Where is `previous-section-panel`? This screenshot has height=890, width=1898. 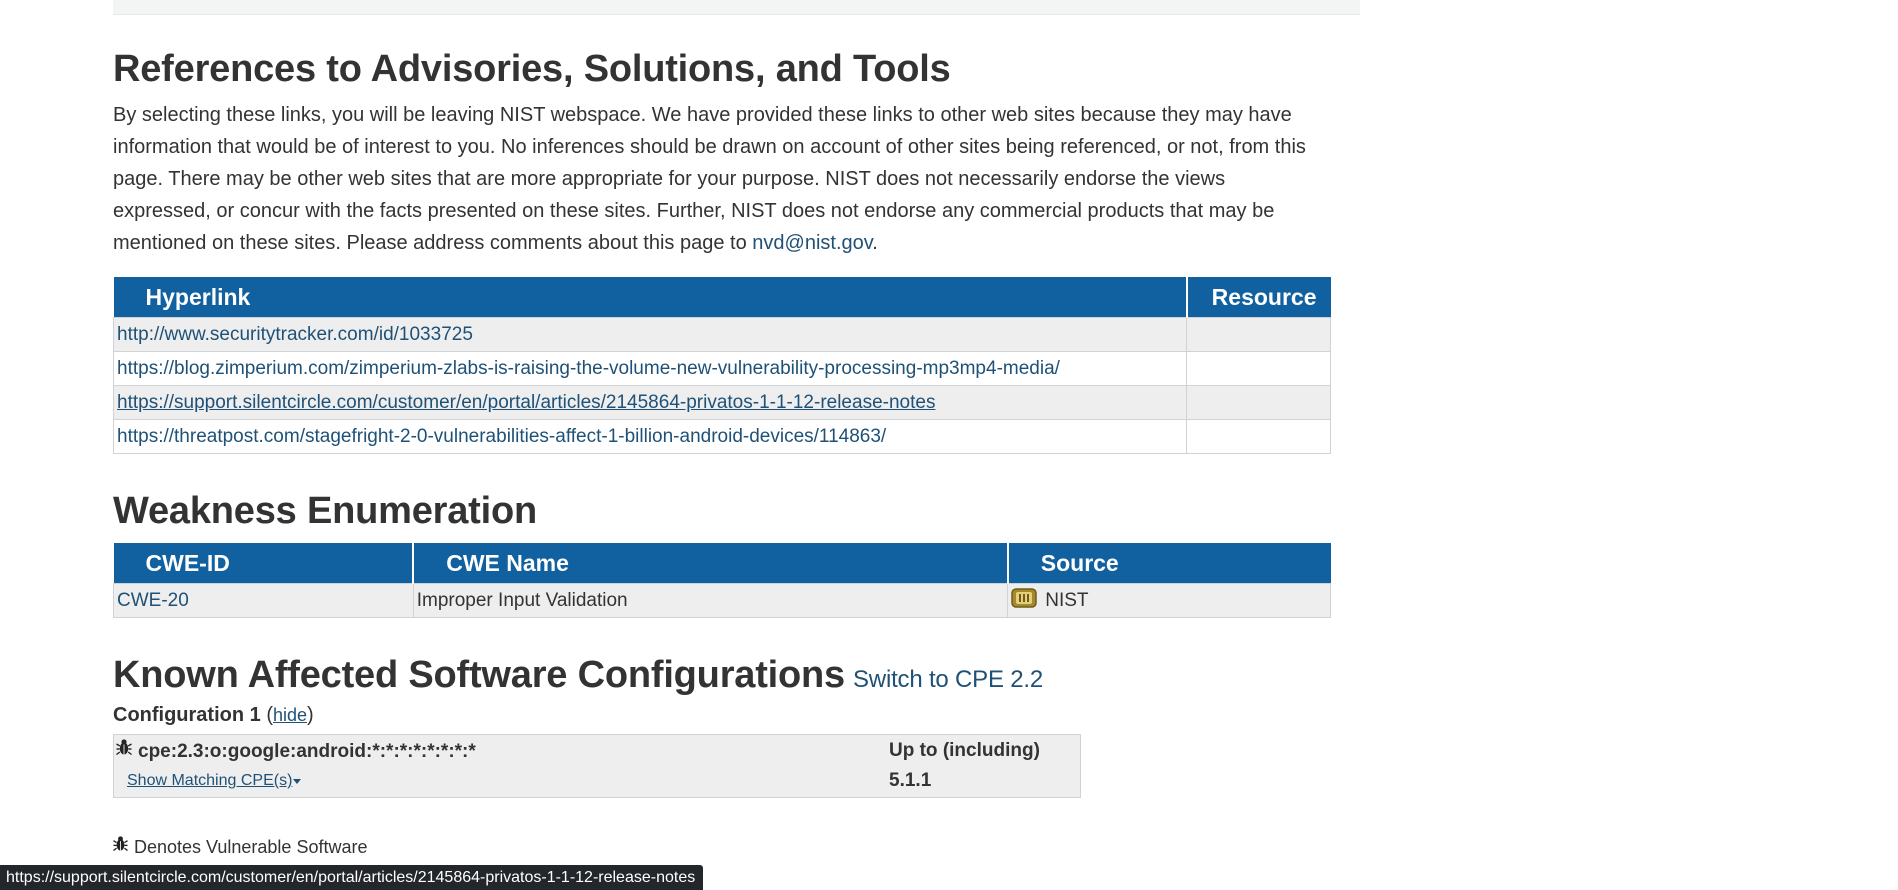
previous-section-panel is located at coordinates (736, 7).